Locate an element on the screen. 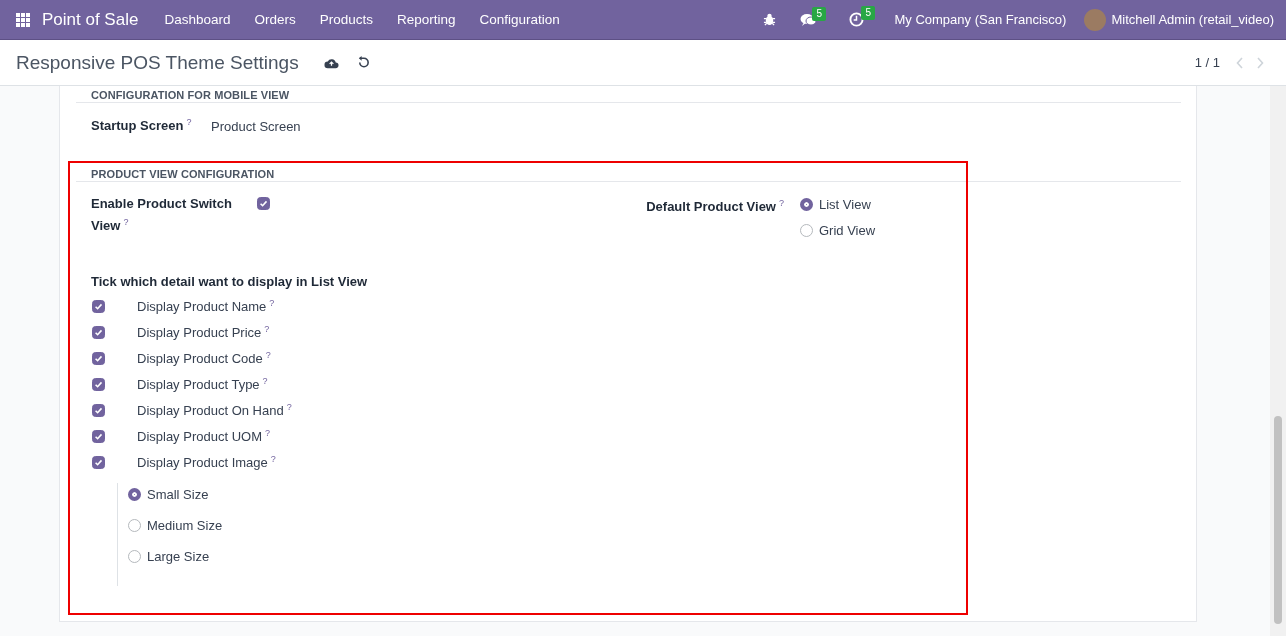 Image resolution: width=1286 pixels, height=636 pixels. user-menu: Mitchell Admin (retail_video) is located at coordinates (1192, 19).